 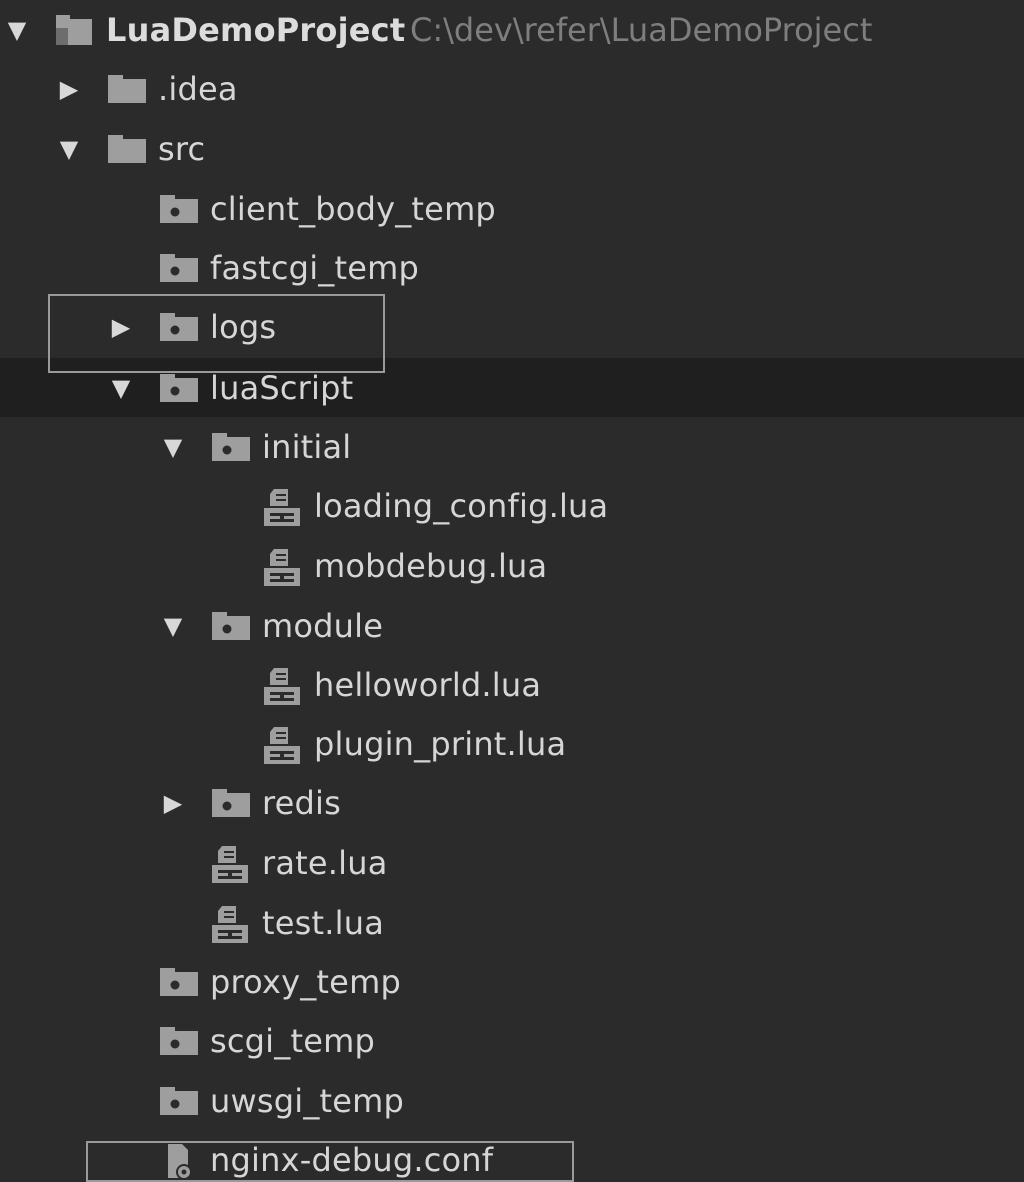 I want to click on tree-item-label: fastcgi_temp, so click(x=315, y=267).